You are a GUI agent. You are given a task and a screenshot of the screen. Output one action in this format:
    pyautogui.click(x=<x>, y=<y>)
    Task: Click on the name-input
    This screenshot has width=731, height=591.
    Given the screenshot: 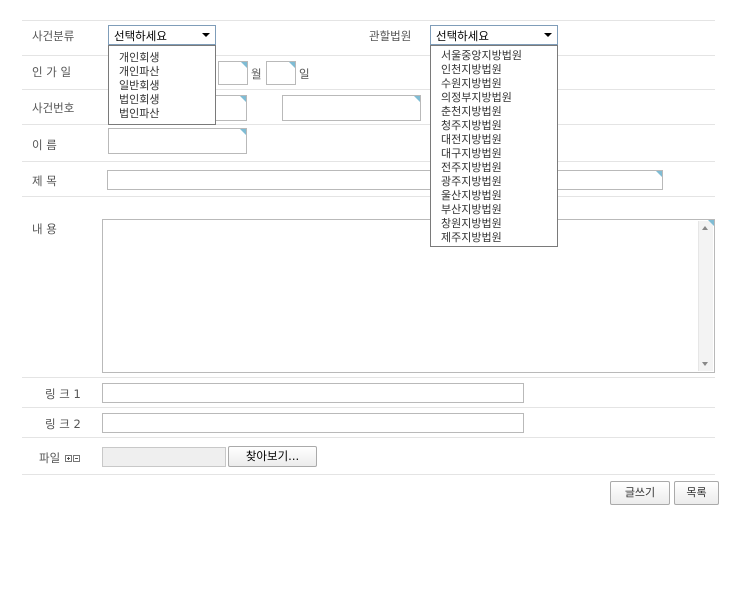 What is the action you would take?
    pyautogui.click(x=177, y=141)
    